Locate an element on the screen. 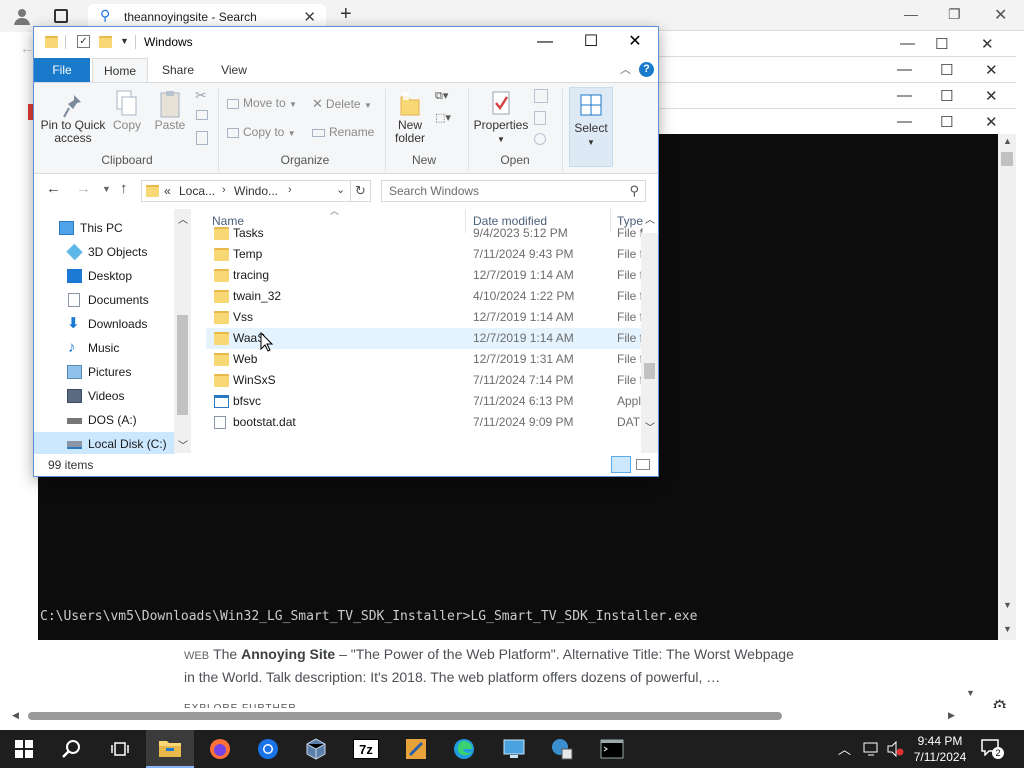  taskbar-search-button is located at coordinates (72, 749).